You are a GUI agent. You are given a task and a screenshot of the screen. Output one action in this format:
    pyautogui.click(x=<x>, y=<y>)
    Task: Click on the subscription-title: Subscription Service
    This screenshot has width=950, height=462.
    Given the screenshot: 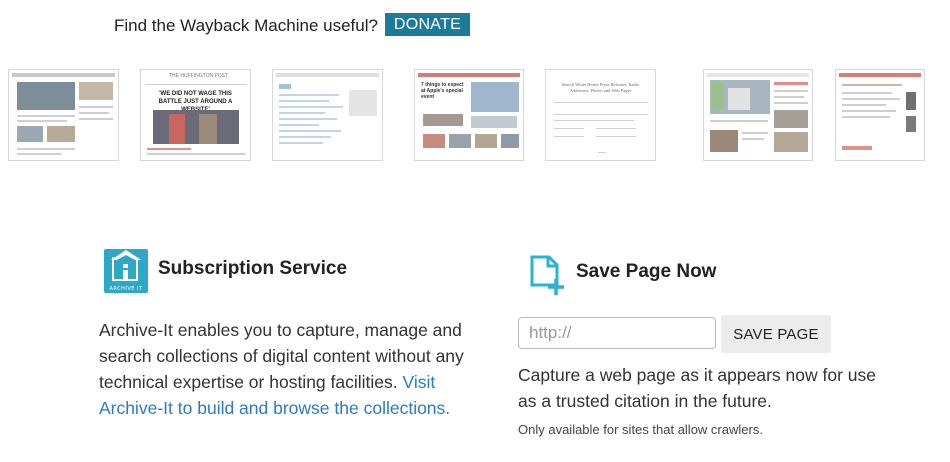 What is the action you would take?
    pyautogui.click(x=253, y=268)
    